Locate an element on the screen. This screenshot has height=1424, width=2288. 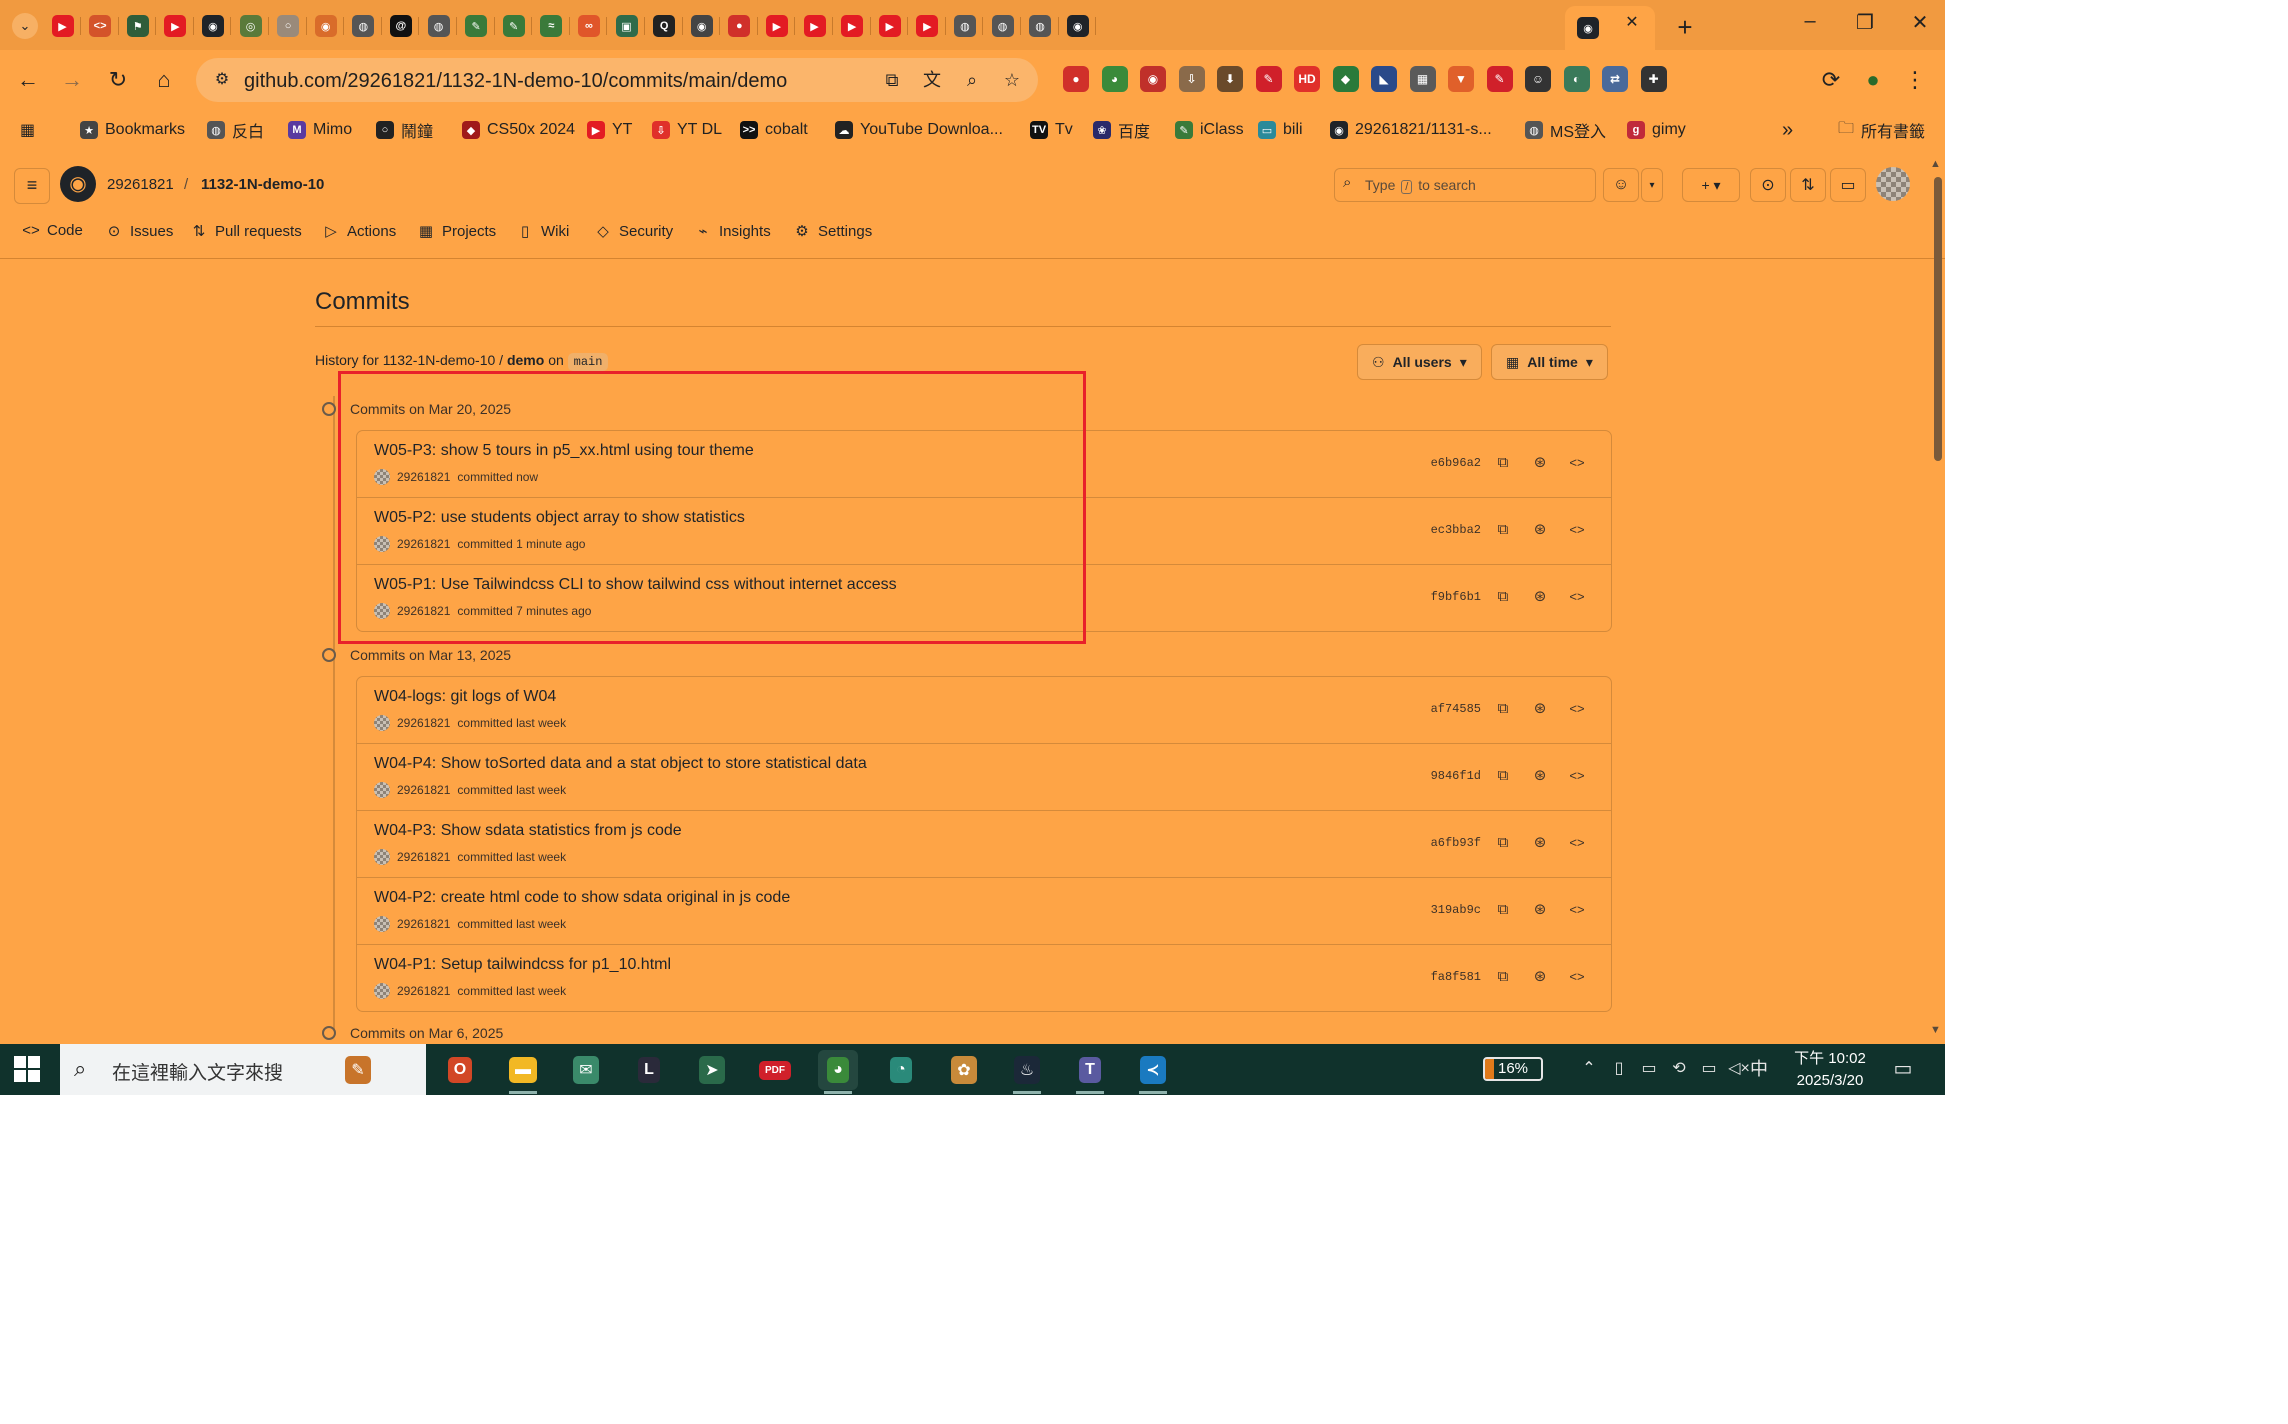
translate-icon: 文 is located at coordinates (932, 80).